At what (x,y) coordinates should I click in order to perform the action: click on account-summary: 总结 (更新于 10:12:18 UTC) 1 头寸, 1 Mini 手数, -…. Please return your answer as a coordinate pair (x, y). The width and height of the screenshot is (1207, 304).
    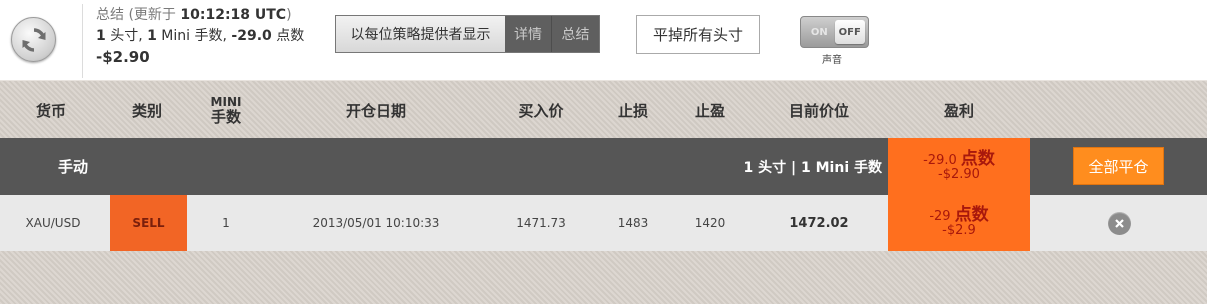
    Looking at the image, I should click on (211, 37).